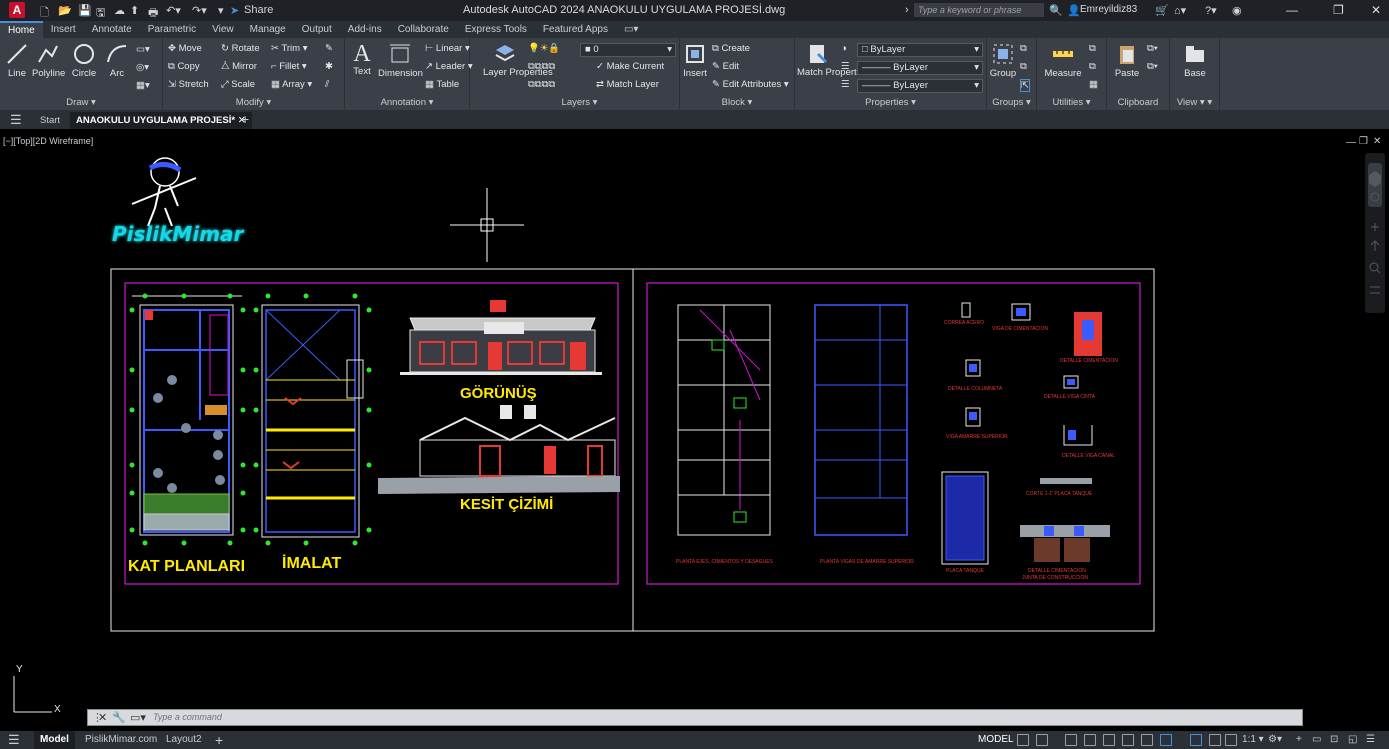  I want to click on svg-text: X, so click(57, 709).